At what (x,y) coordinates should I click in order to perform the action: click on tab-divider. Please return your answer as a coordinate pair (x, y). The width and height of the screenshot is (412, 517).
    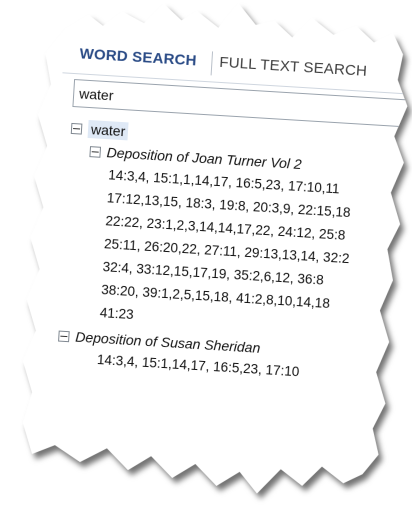
    Looking at the image, I should click on (212, 63).